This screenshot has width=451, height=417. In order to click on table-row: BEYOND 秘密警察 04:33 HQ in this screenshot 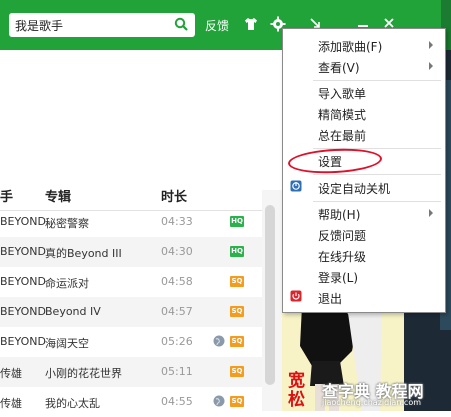, I will do `click(131, 222)`.